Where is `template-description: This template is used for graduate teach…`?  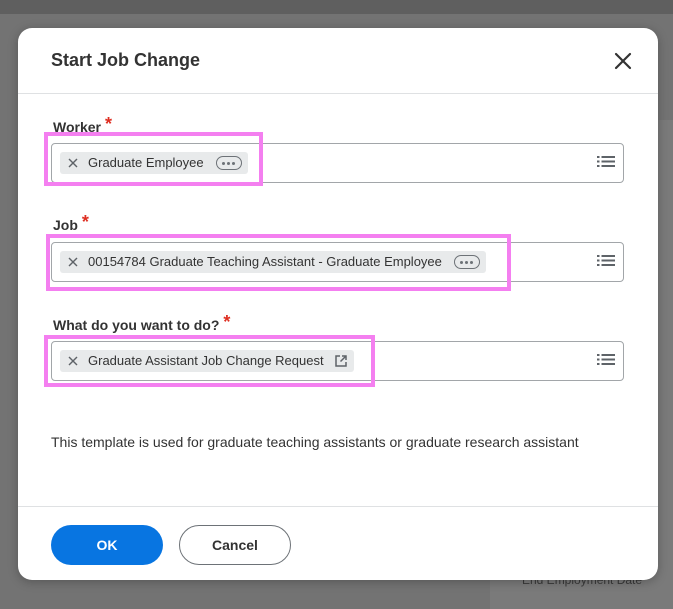 template-description: This template is used for graduate teach… is located at coordinates (315, 442).